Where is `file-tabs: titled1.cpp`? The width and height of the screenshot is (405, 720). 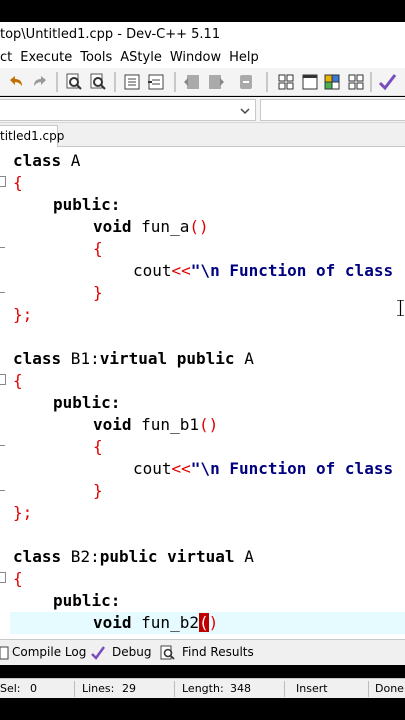 file-tabs: titled1.cpp is located at coordinates (202, 135).